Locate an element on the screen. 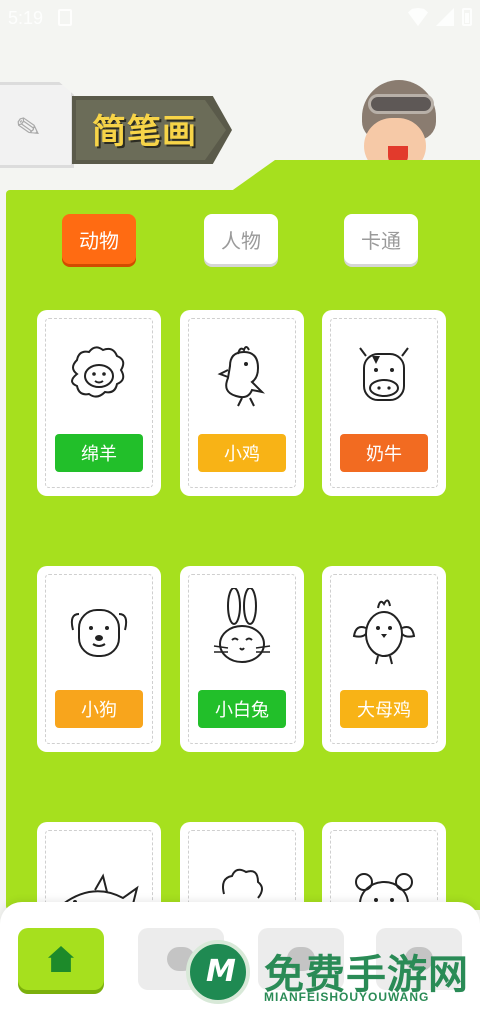 The image size is (480, 1013). card-label: 大母鸡 is located at coordinates (384, 709).